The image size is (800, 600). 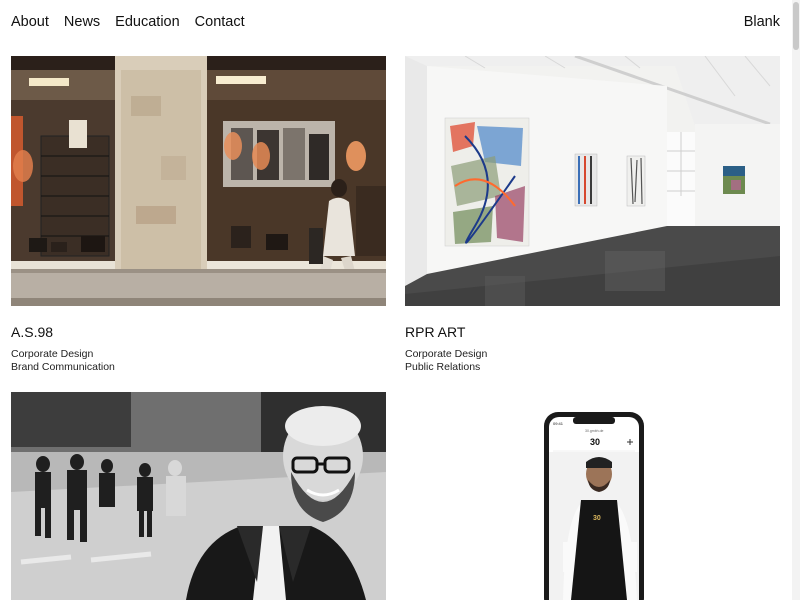 What do you see at coordinates (796, 300) in the screenshot?
I see `scrollbar` at bounding box center [796, 300].